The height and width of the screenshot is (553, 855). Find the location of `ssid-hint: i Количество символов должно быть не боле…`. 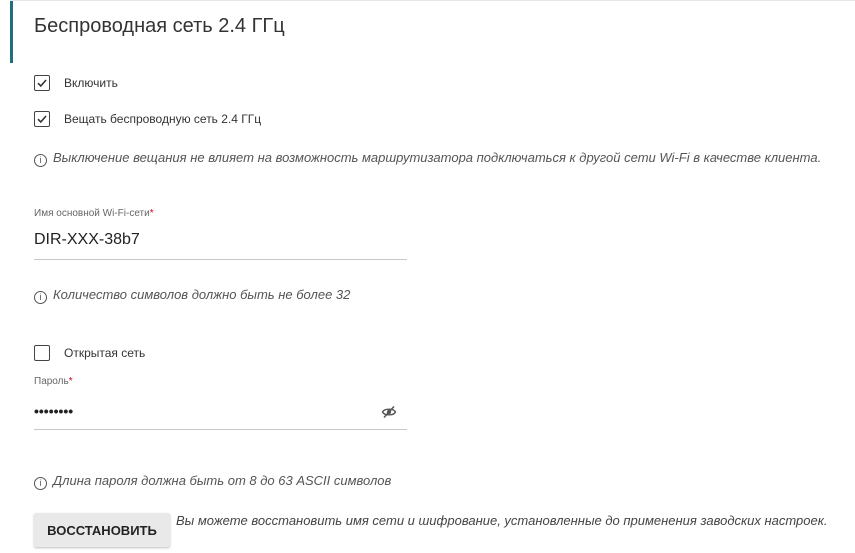

ssid-hint: i Количество символов должно быть не боле… is located at coordinates (192, 295).